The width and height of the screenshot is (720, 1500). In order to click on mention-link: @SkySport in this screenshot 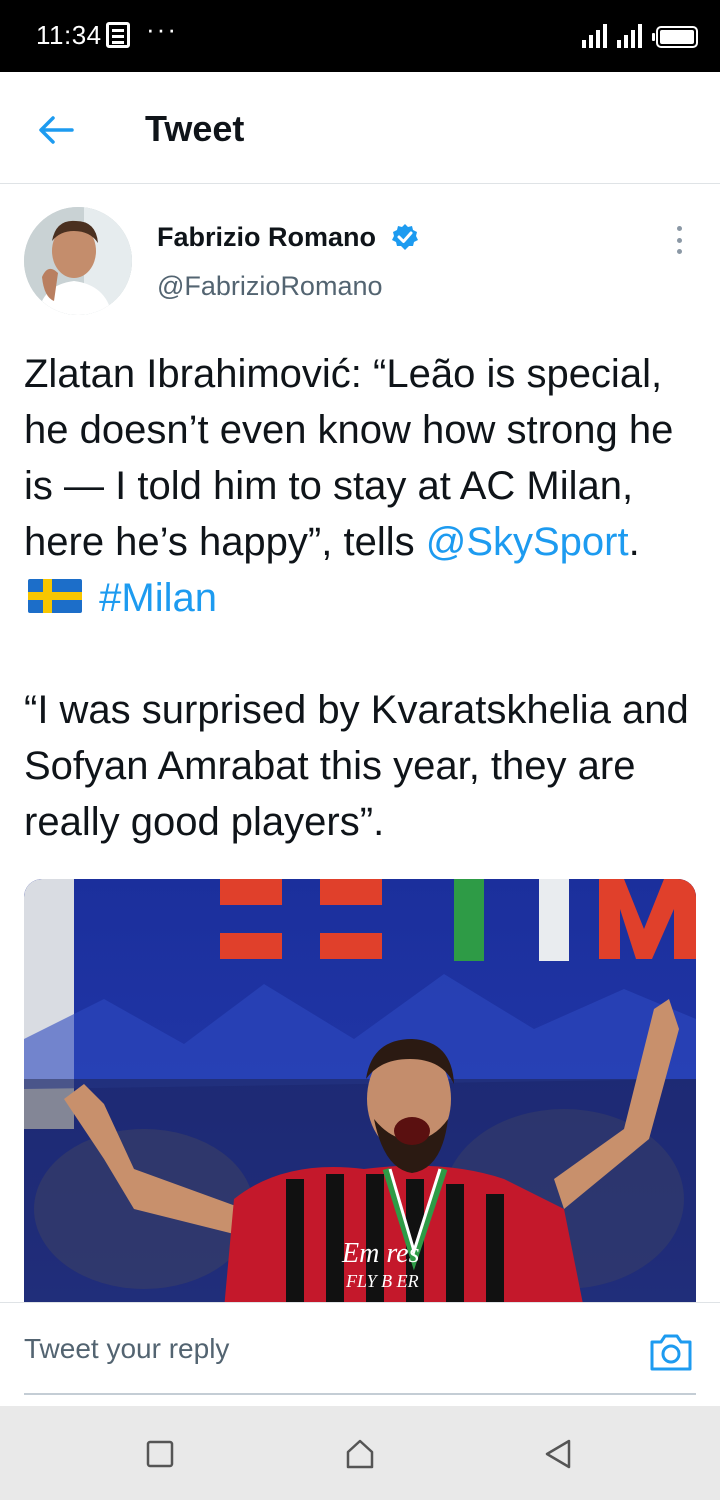, I will do `click(527, 542)`.